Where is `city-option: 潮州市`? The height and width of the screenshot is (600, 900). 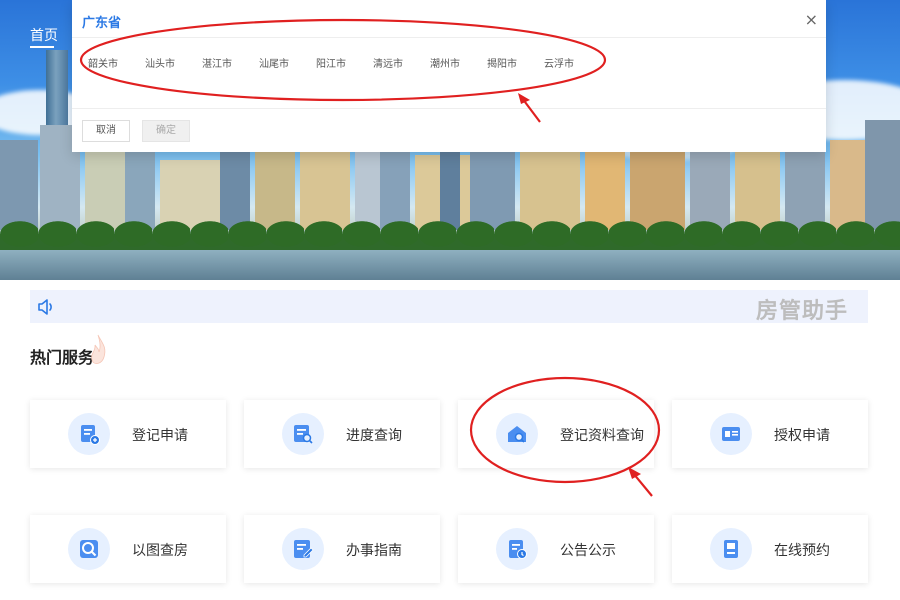 city-option: 潮州市 is located at coordinates (458, 62).